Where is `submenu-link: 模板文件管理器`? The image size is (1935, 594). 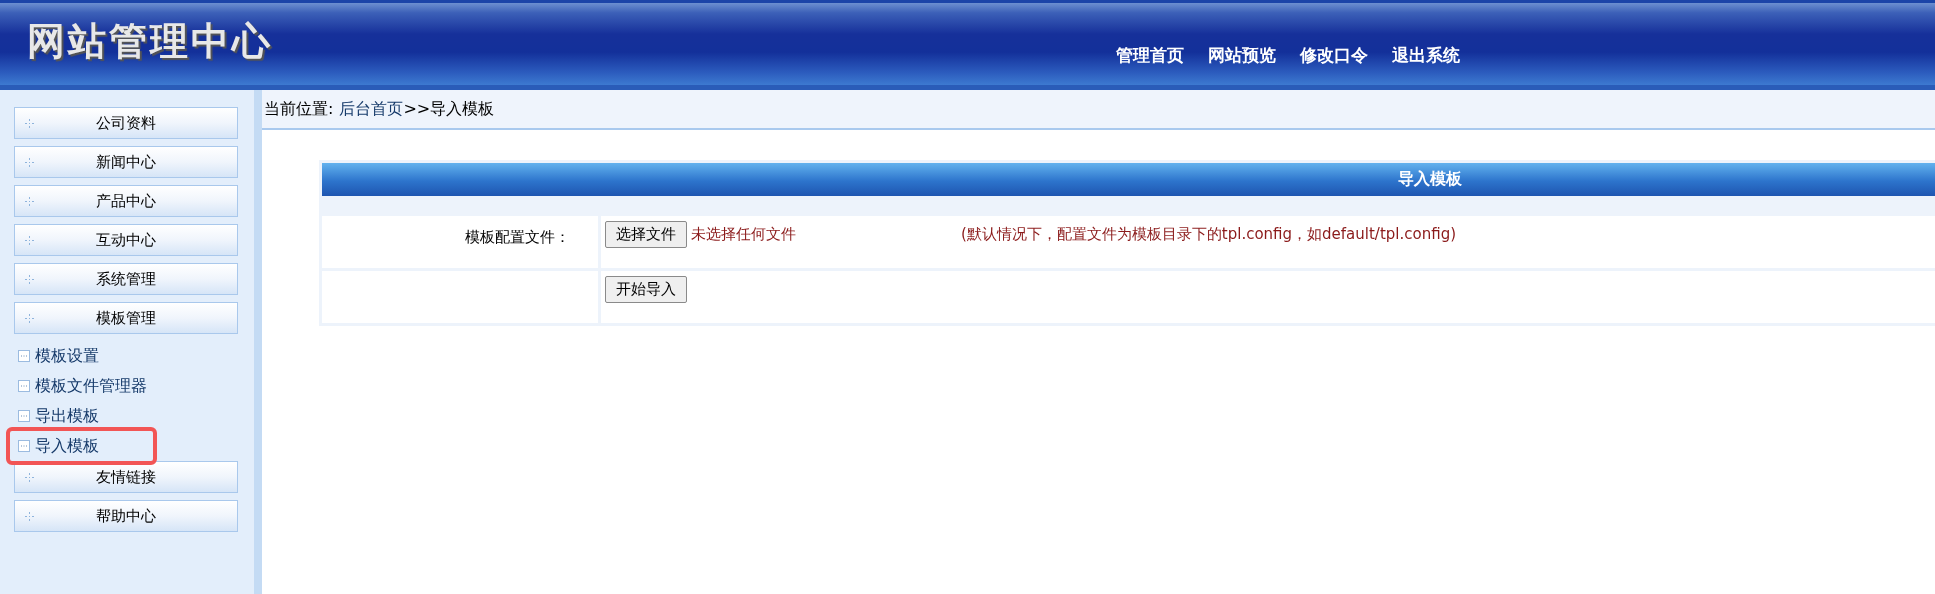 submenu-link: 模板文件管理器 is located at coordinates (84, 386).